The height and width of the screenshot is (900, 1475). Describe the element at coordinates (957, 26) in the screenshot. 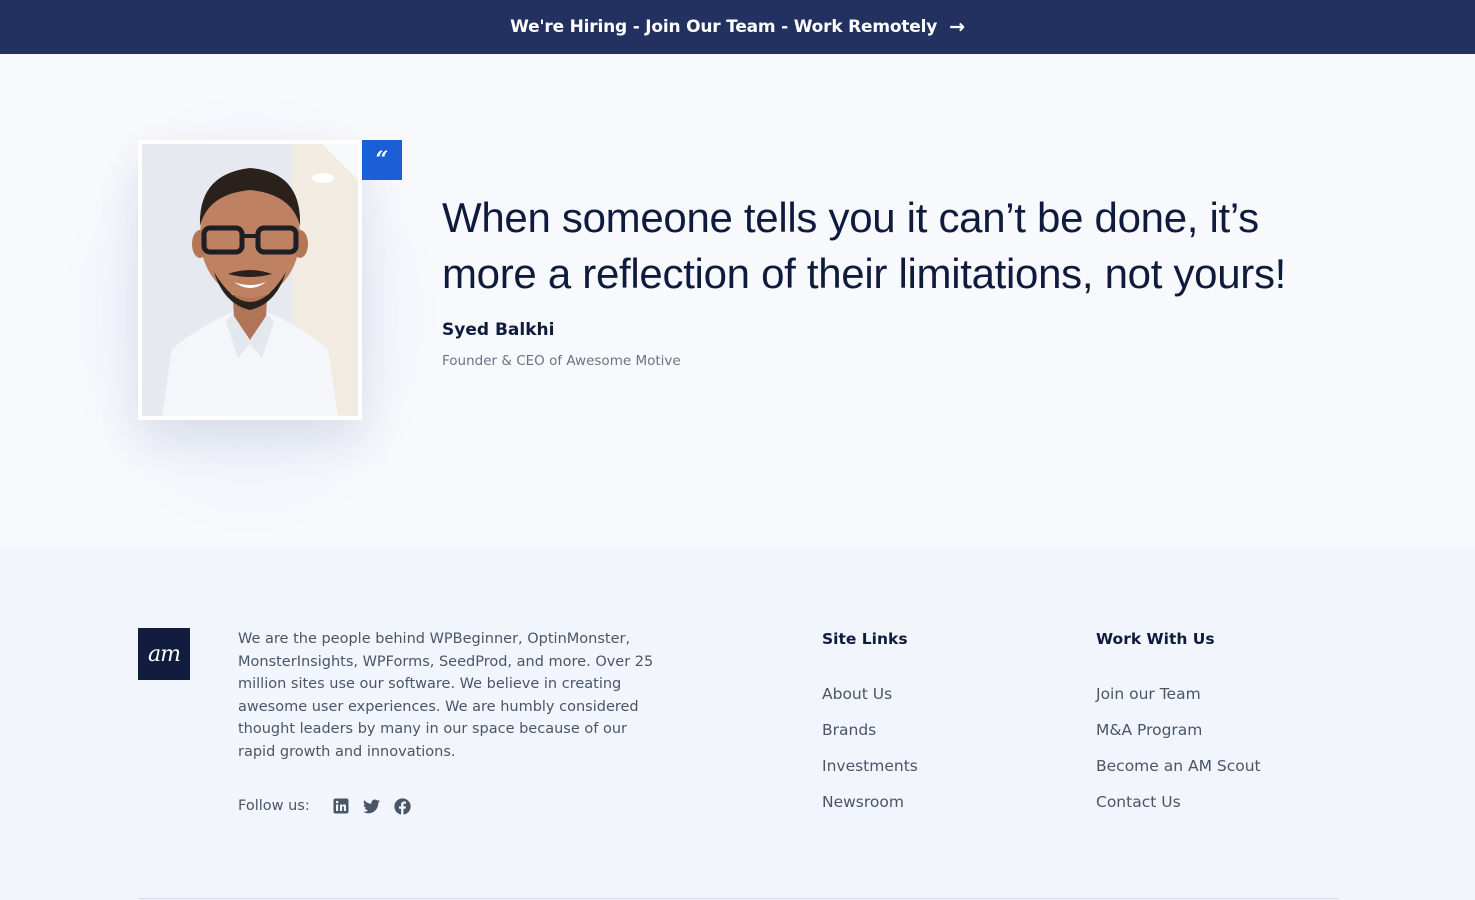

I see `arrow-right-icon: →` at that location.